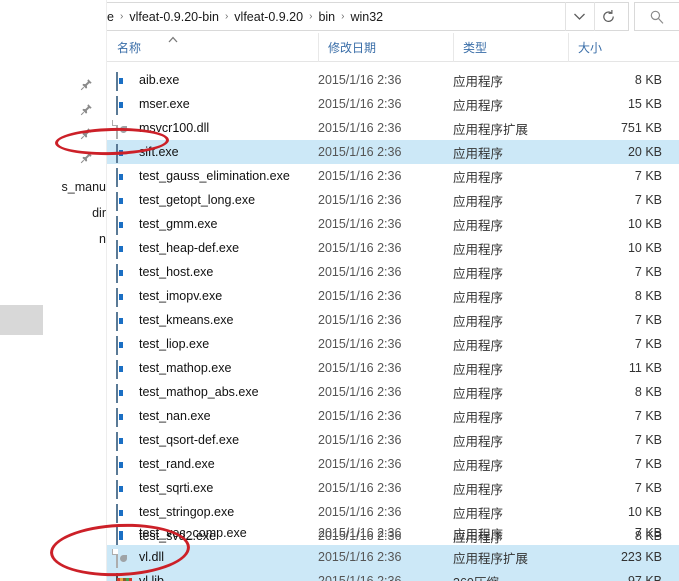 The image size is (679, 581). Describe the element at coordinates (326, 17) in the screenshot. I see `breadcrumb-item-bin: bin` at that location.